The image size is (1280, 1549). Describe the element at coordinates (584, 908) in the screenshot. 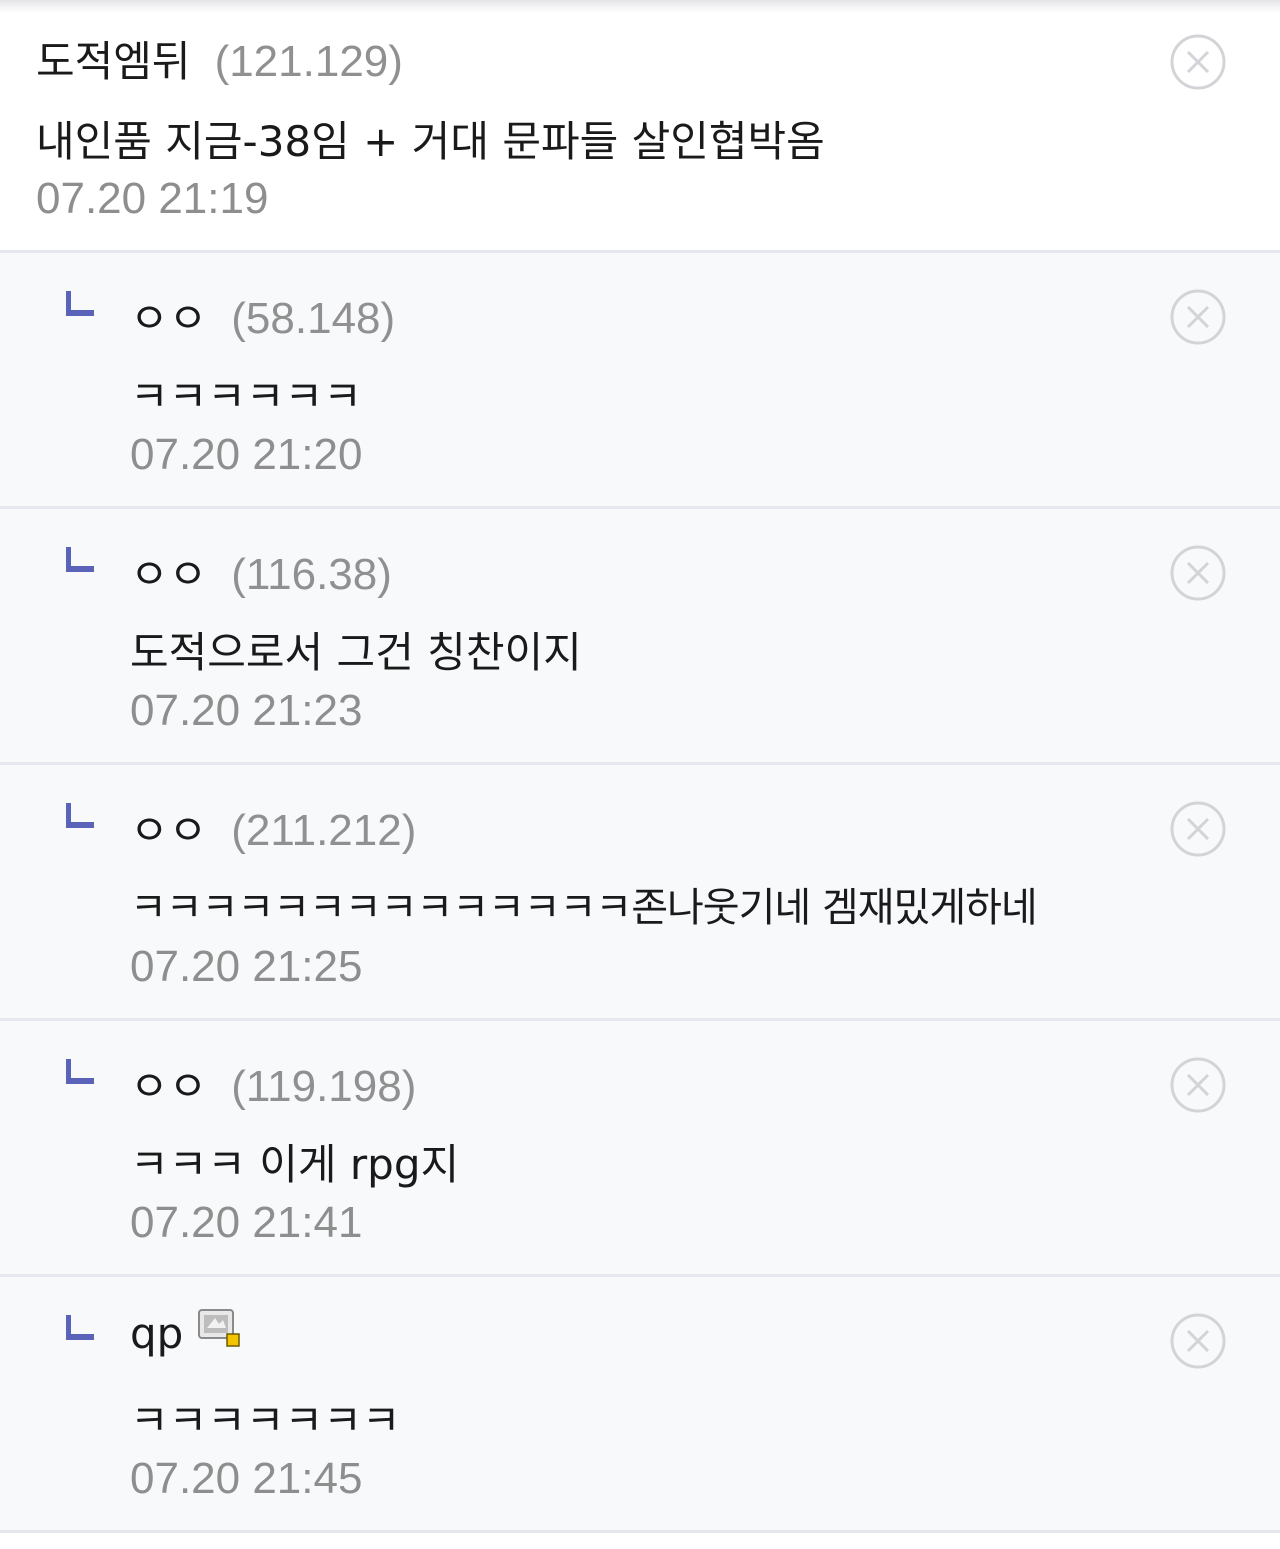

I see `comment-text: ㅋㅋㅋㅋㅋㅋㅋㅋㅋㅋㅋㅋㅋㅋ존나웃기네 겜재밌게하네` at that location.